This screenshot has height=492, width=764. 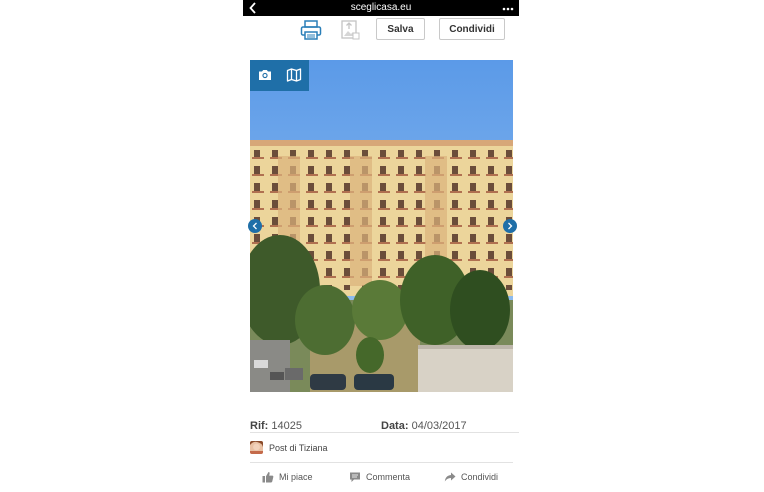 I want to click on printer-icon, so click(x=311, y=30).